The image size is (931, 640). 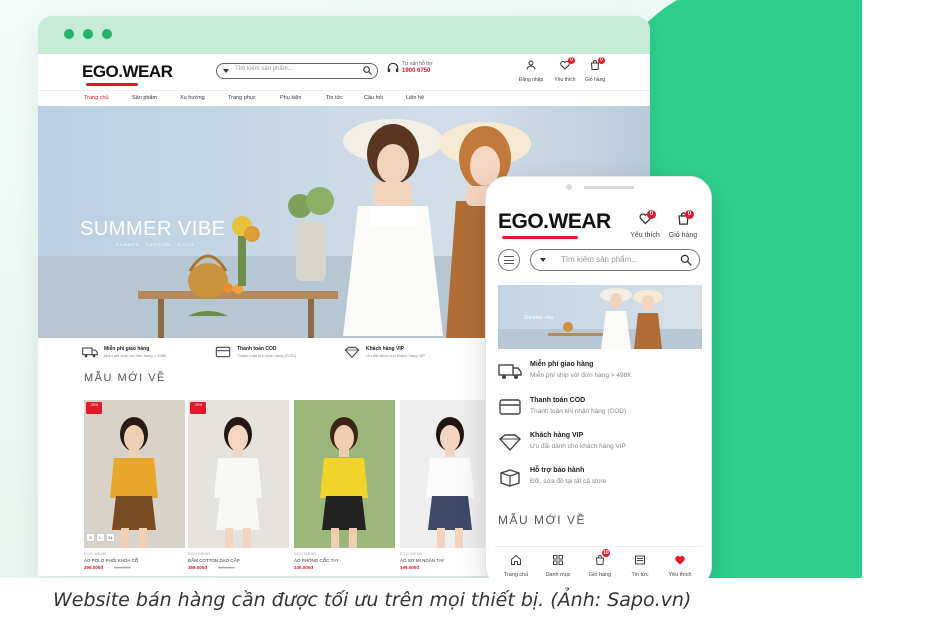 I want to click on tab-label: Yêu thích, so click(x=680, y=575).